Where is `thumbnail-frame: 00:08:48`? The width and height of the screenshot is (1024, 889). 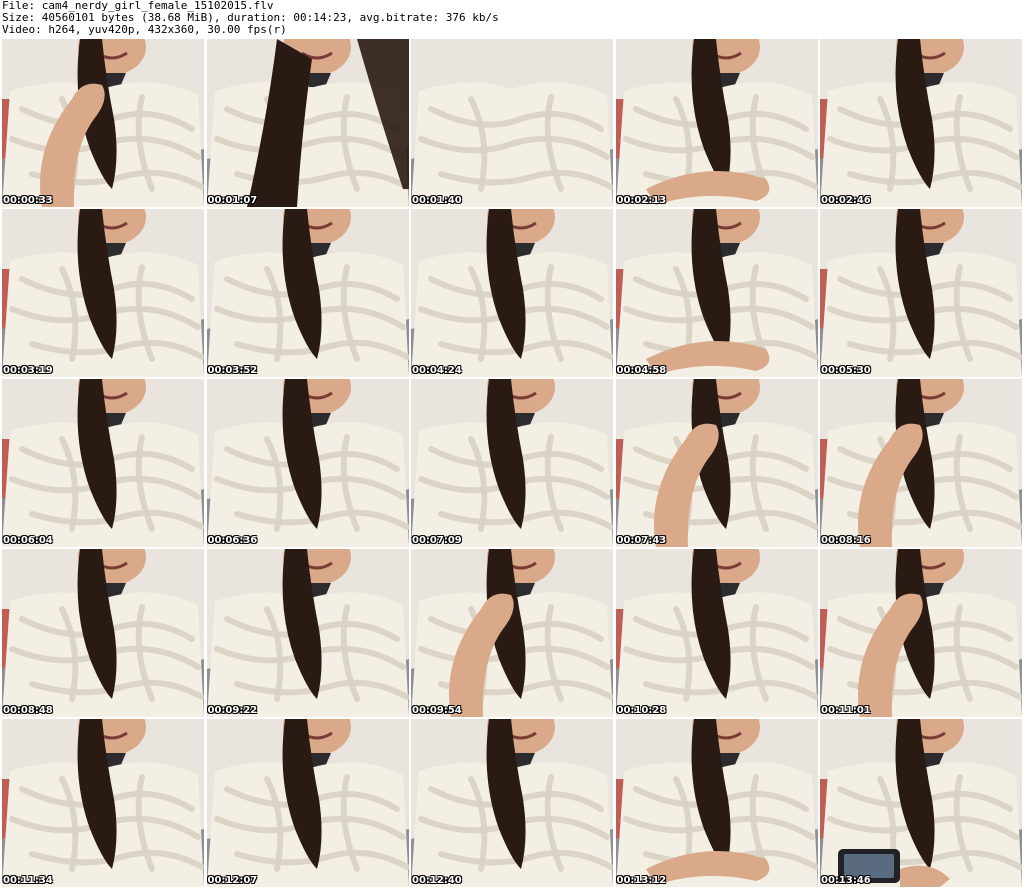 thumbnail-frame: 00:08:48 is located at coordinates (103, 633).